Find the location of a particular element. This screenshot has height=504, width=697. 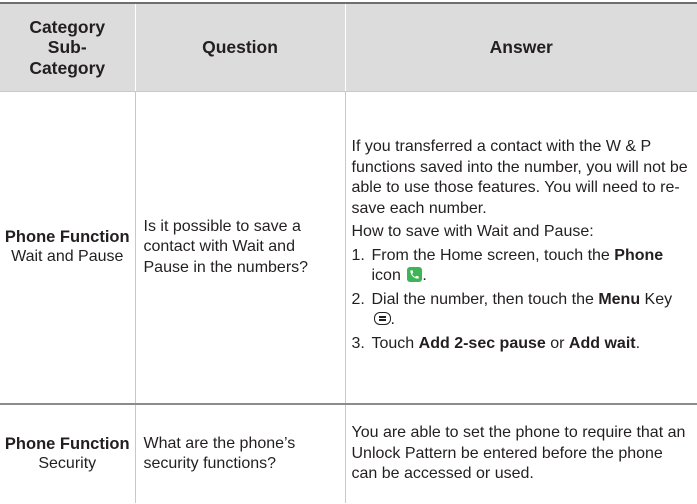

step-bold: Add 2-sec pause is located at coordinates (482, 343).